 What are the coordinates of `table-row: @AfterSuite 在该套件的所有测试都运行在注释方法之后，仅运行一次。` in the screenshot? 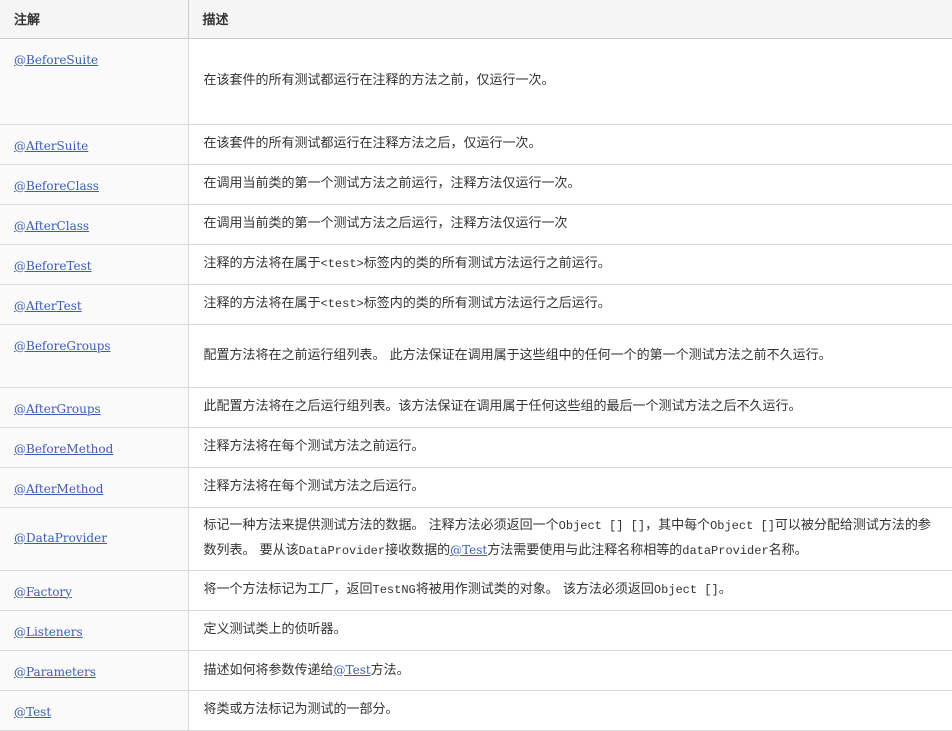 It's located at (476, 144).